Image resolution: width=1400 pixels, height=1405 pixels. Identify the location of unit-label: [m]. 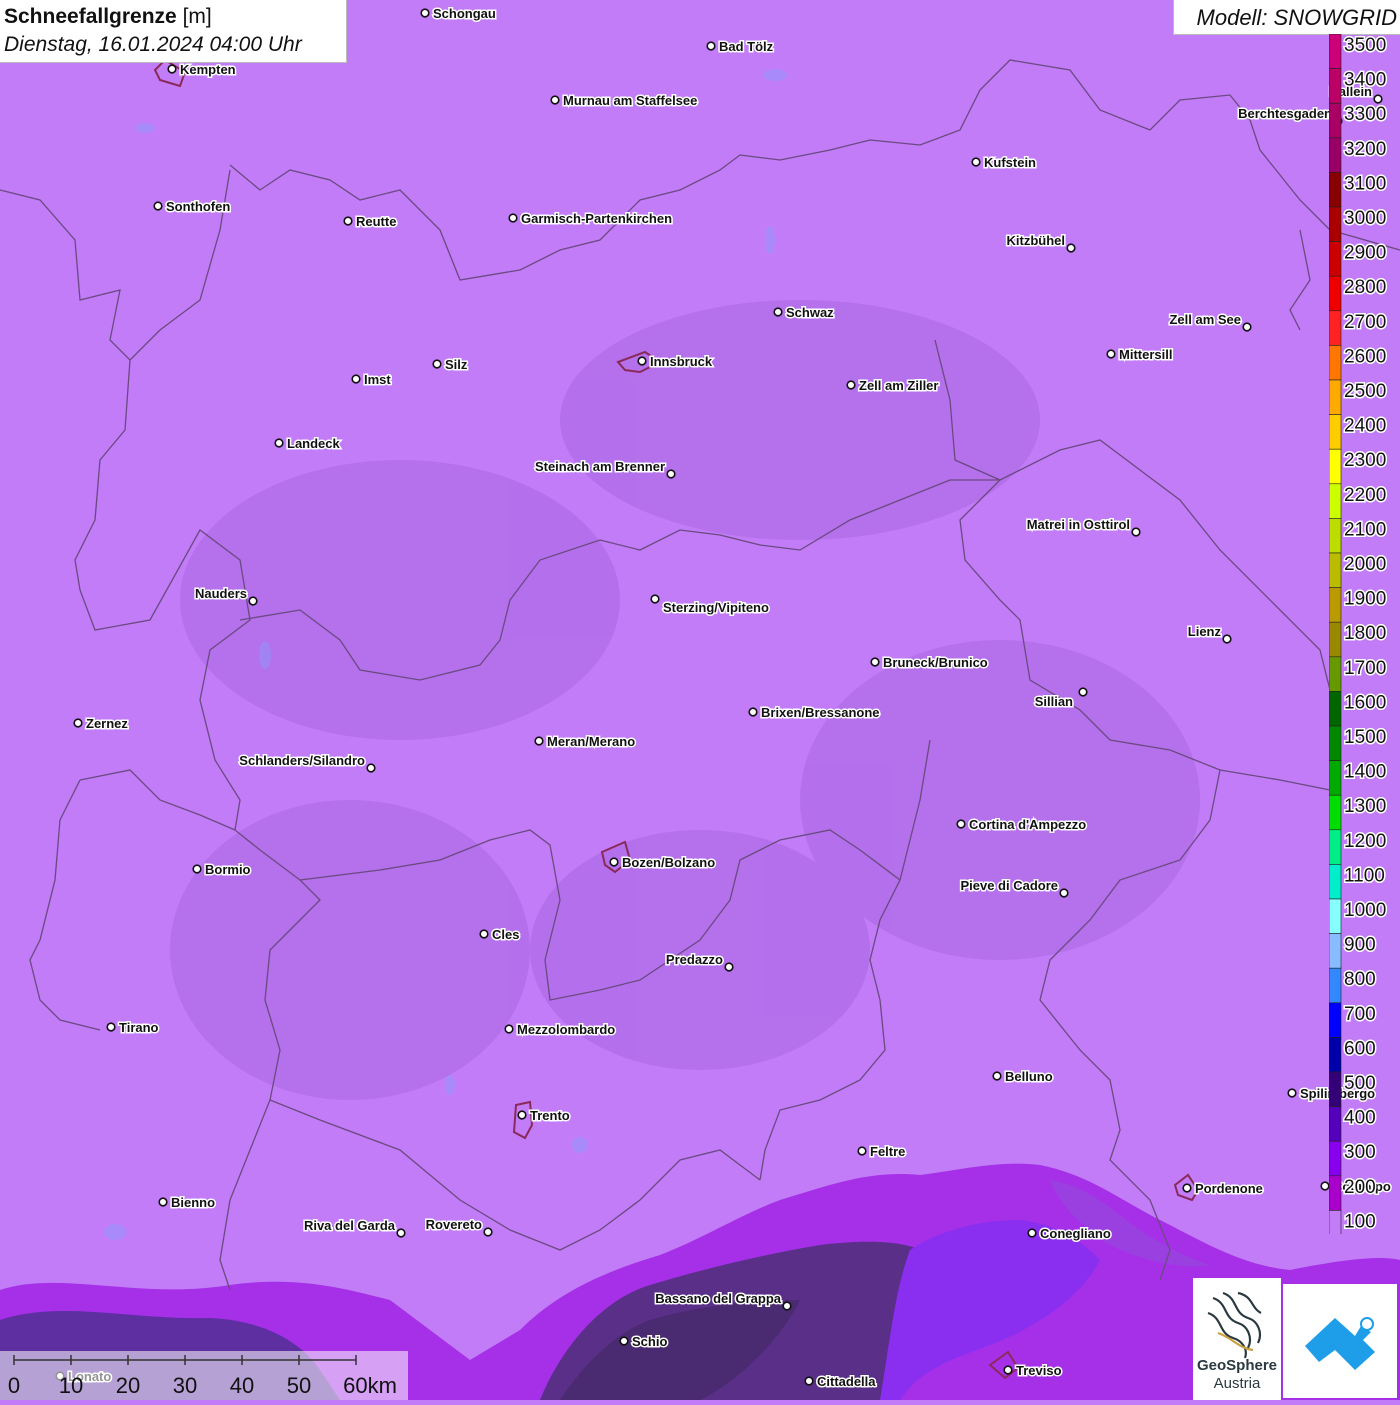
(197, 16).